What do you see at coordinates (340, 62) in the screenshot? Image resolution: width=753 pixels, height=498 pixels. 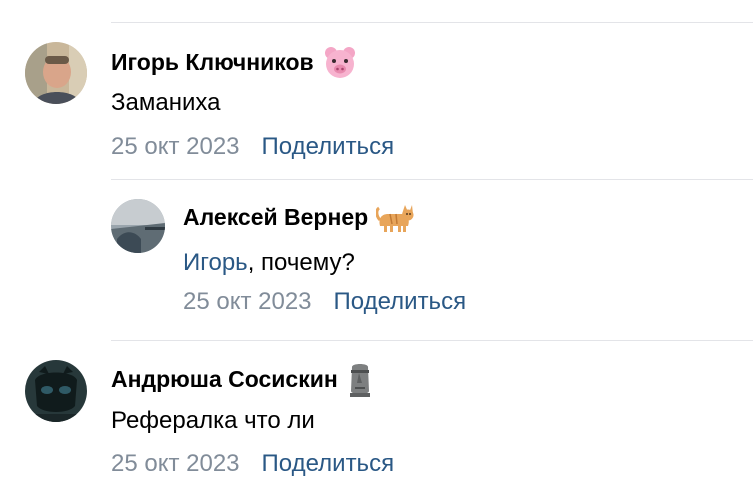 I see `pig-face-icon` at bounding box center [340, 62].